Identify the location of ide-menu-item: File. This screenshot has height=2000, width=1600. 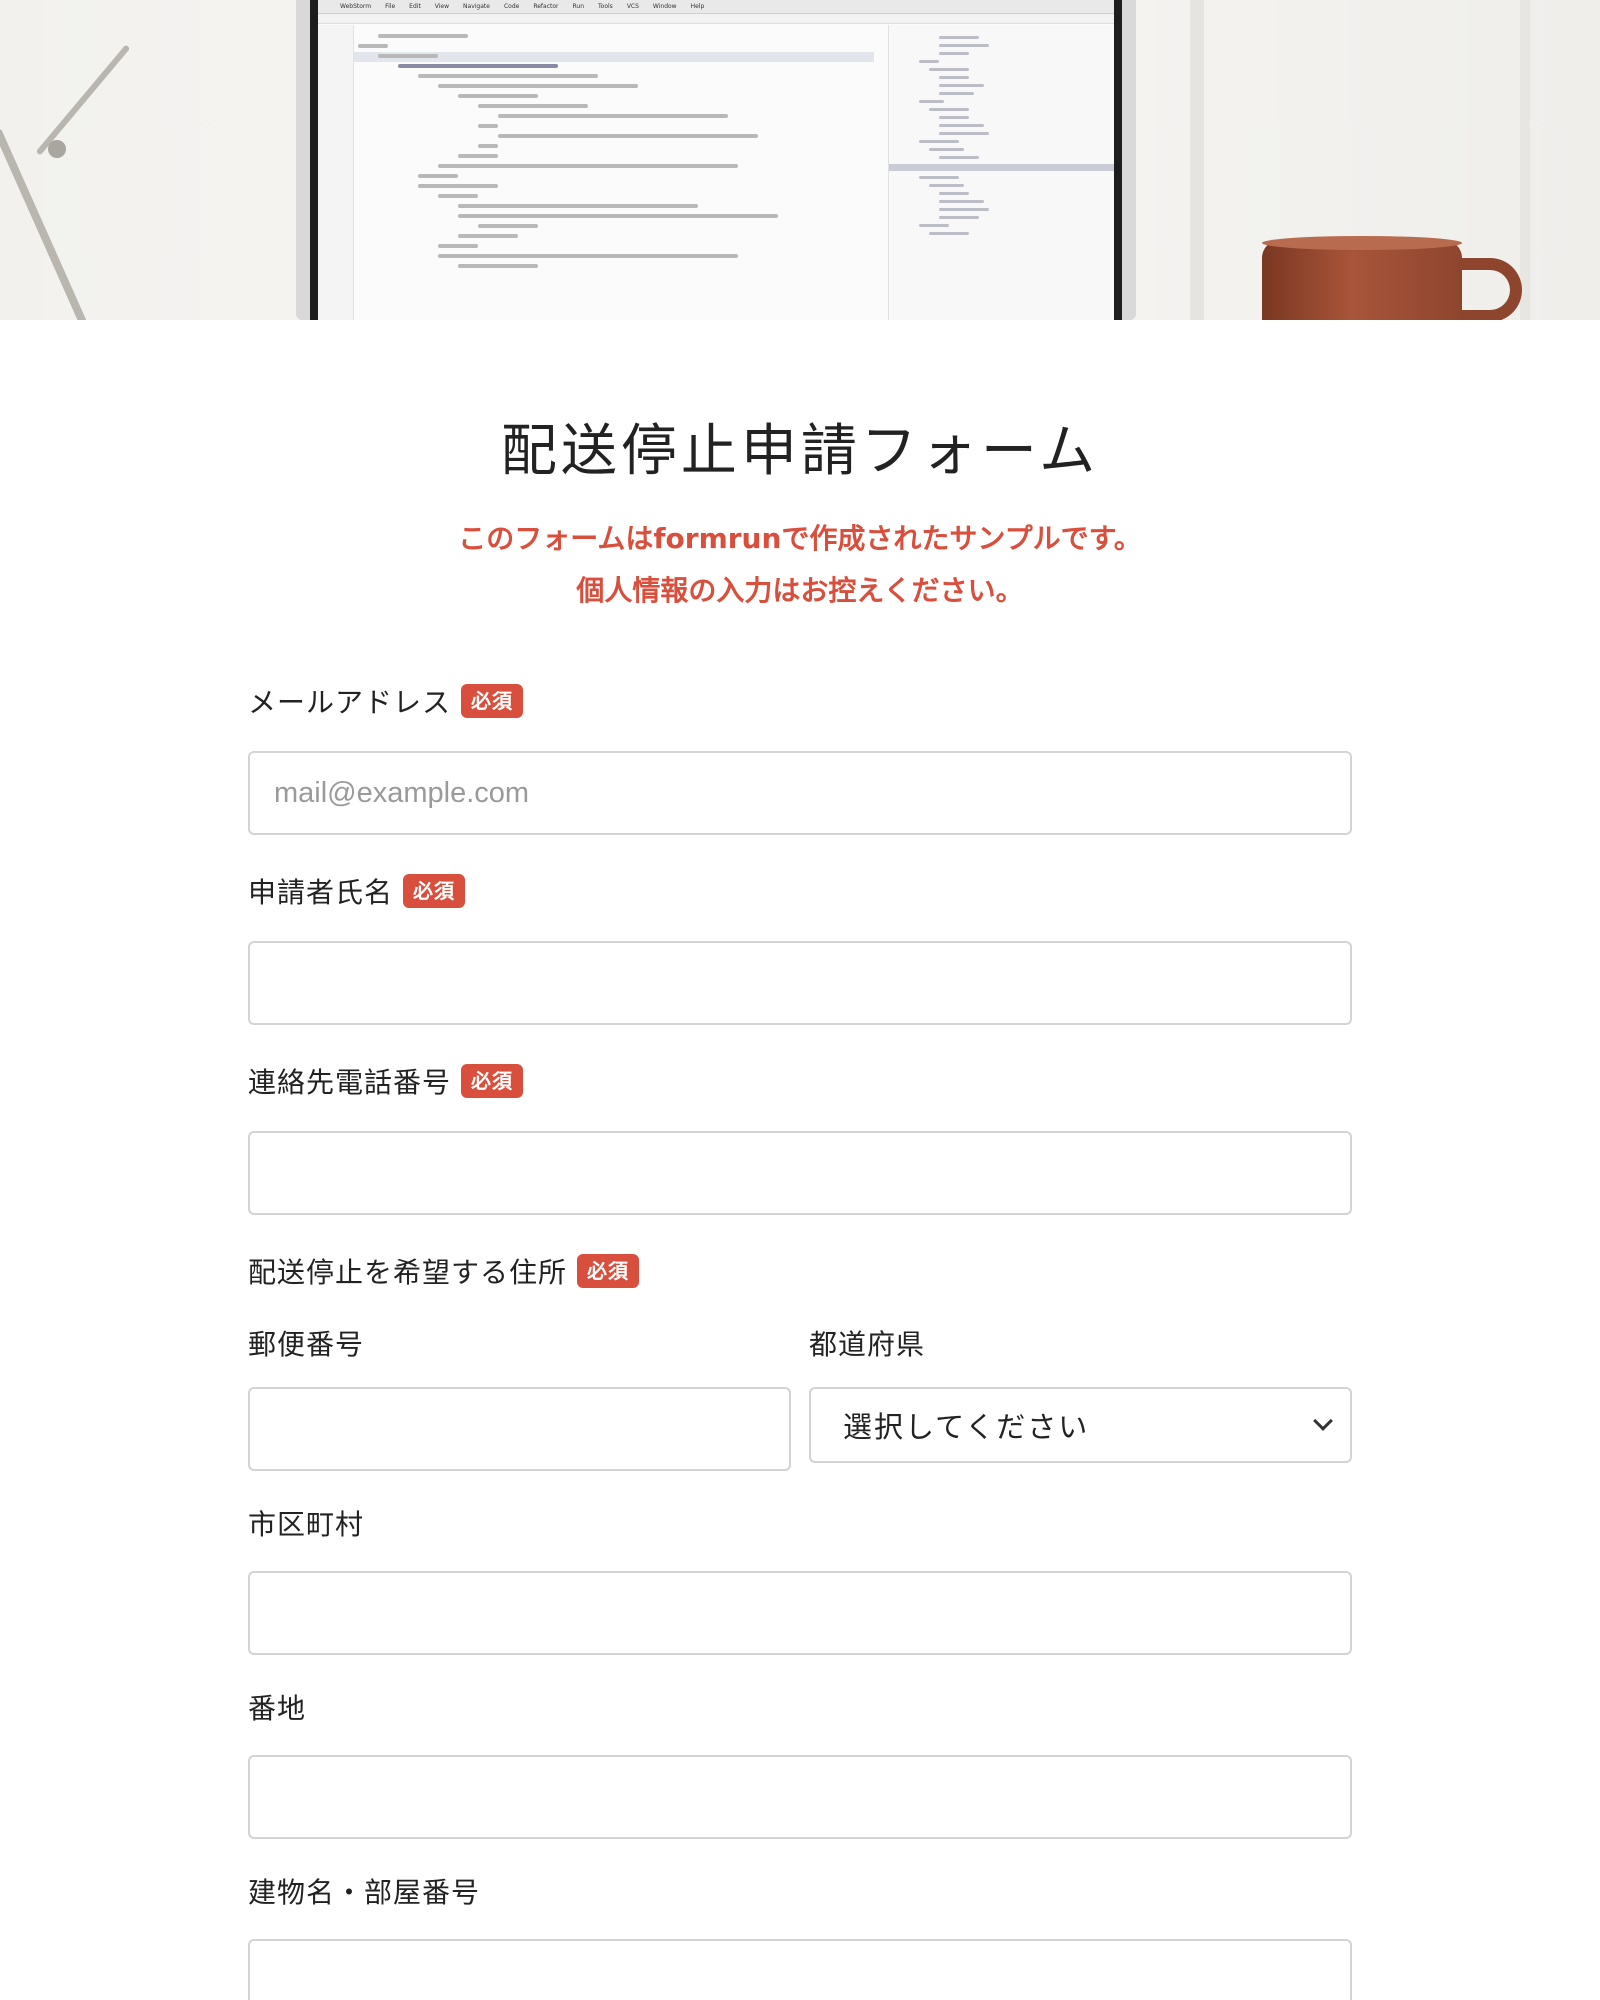
(390, 6).